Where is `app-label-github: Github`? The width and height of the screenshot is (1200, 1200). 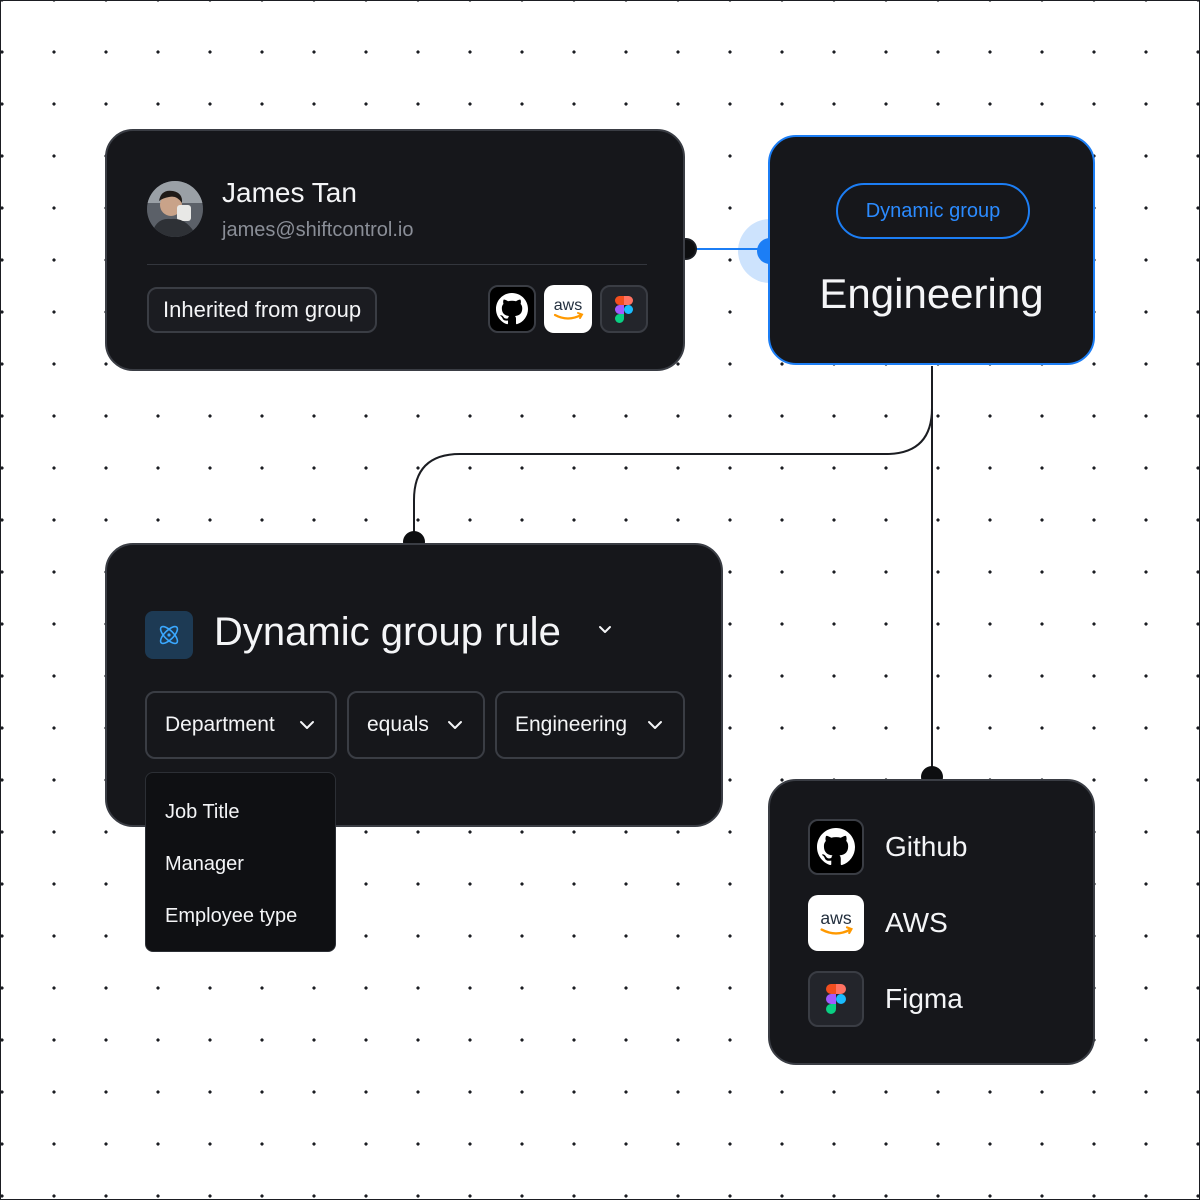
app-label-github: Github is located at coordinates (926, 846).